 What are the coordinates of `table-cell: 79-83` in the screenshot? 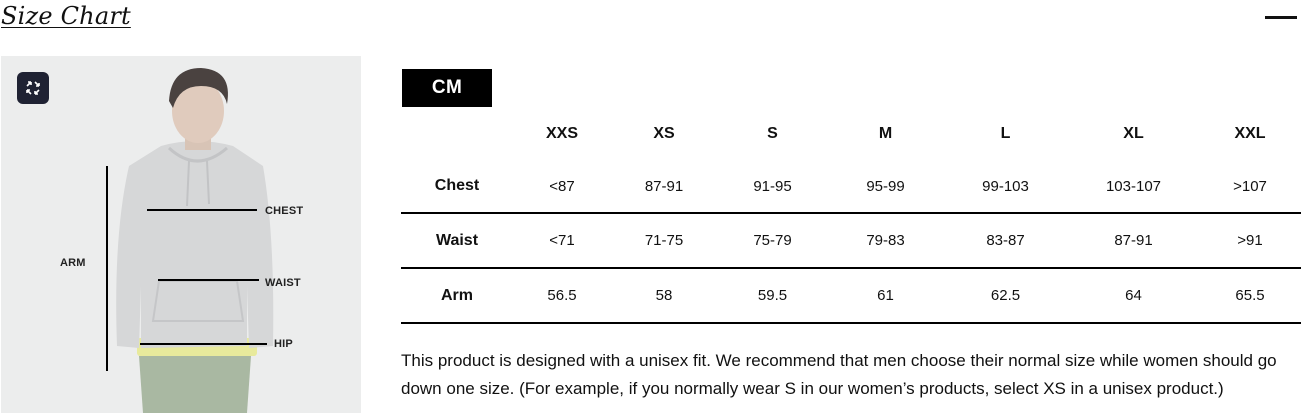 It's located at (885, 240).